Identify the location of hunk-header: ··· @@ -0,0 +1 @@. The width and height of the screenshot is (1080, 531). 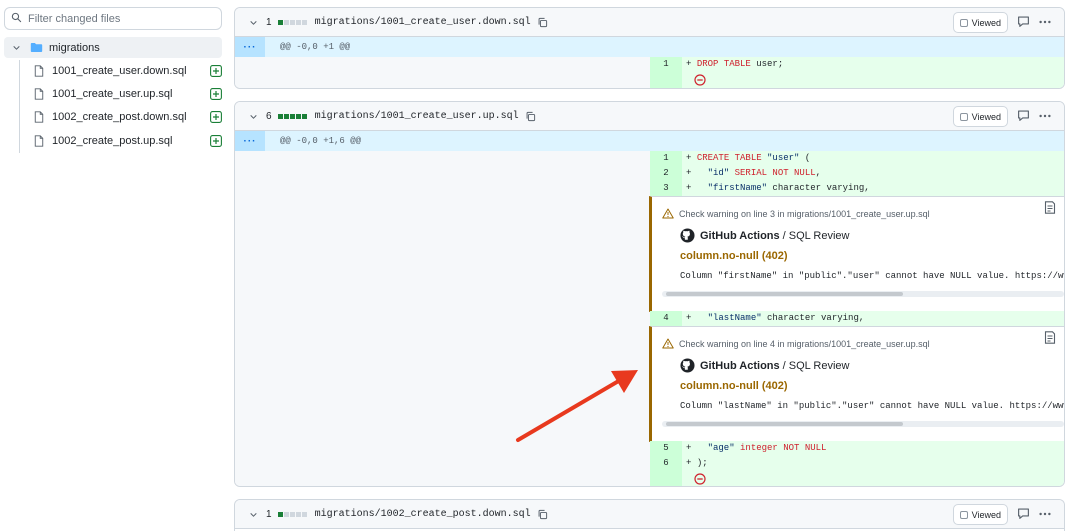
(649, 47).